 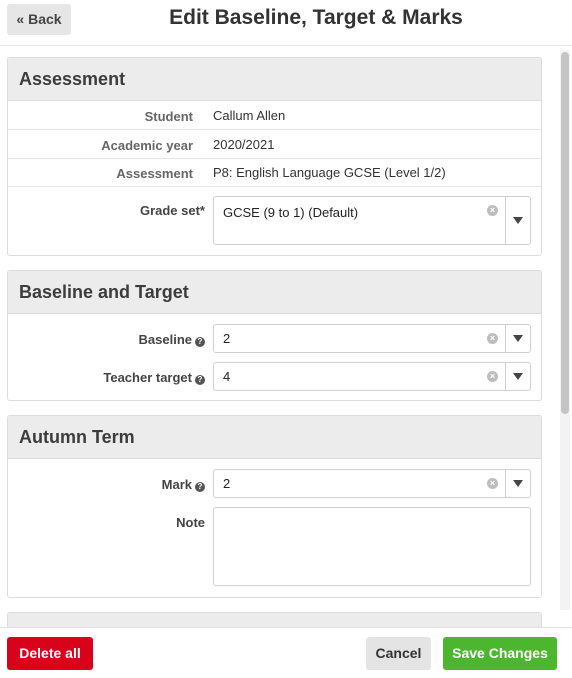 I want to click on grade-set-label: Grade set*, so click(x=172, y=210).